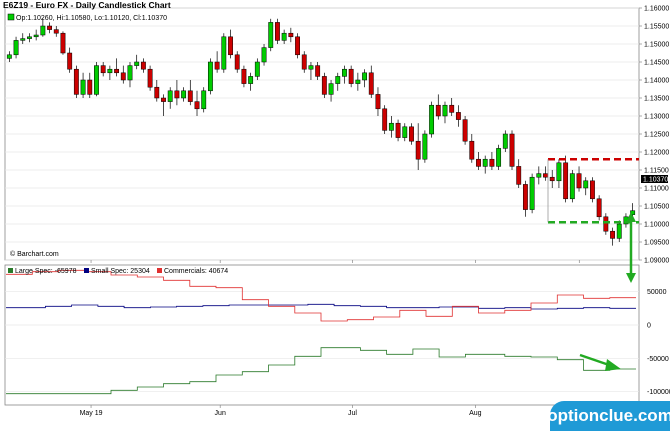  I want to click on price-tick-label: 1.12500, so click(656, 135).